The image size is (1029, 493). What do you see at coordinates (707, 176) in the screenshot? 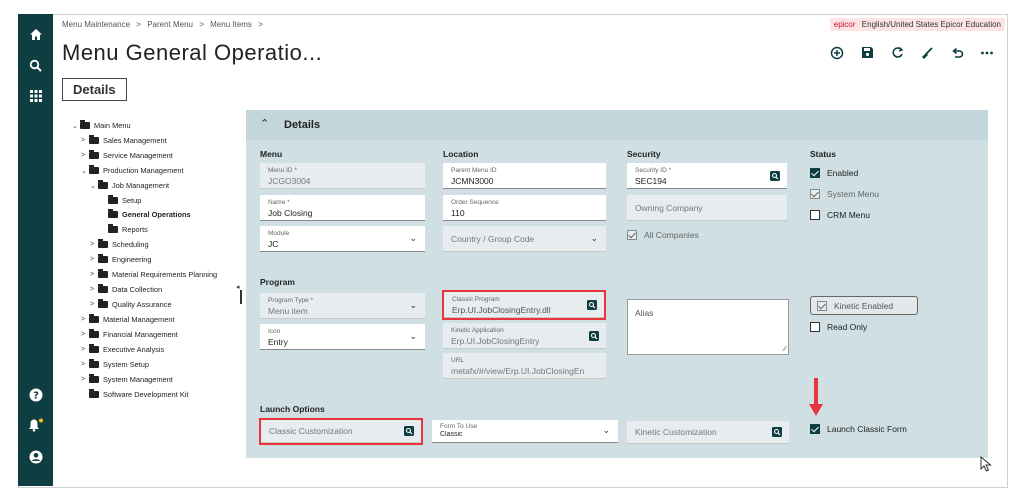
I see `security-id-field: Security ID * SEC194` at bounding box center [707, 176].